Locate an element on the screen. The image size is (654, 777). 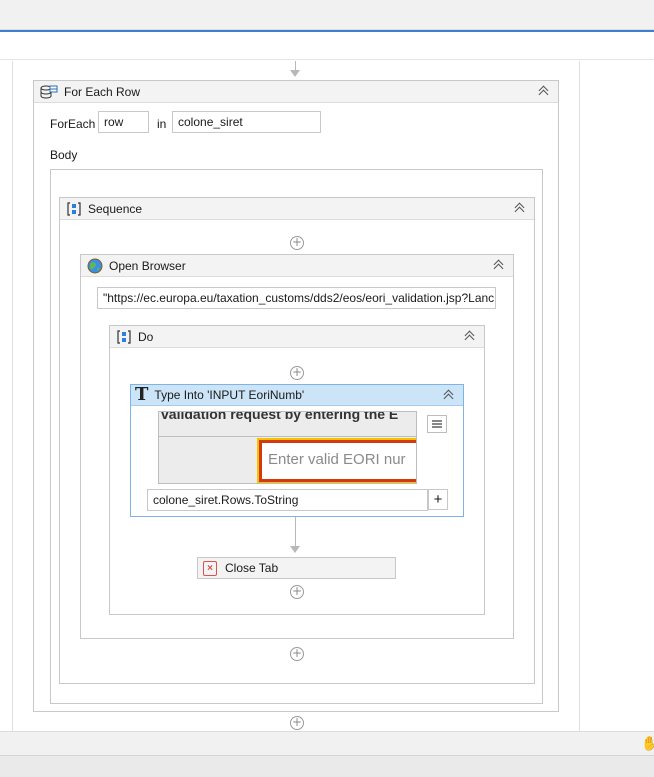
sequence-header: Sequence is located at coordinates (297, 209).